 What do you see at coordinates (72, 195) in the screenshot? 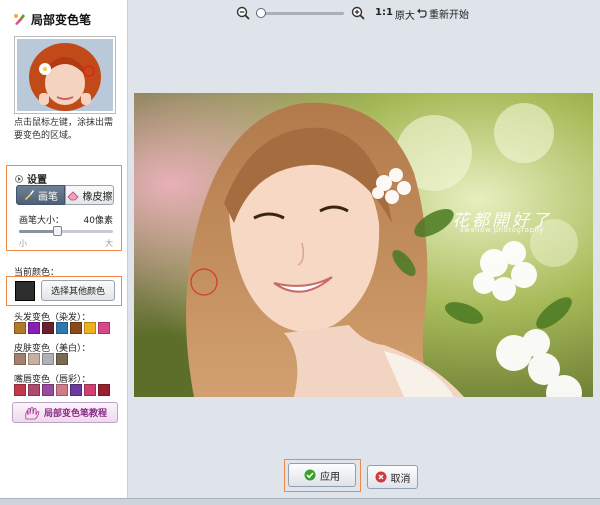
I see `eraser-icon` at bounding box center [72, 195].